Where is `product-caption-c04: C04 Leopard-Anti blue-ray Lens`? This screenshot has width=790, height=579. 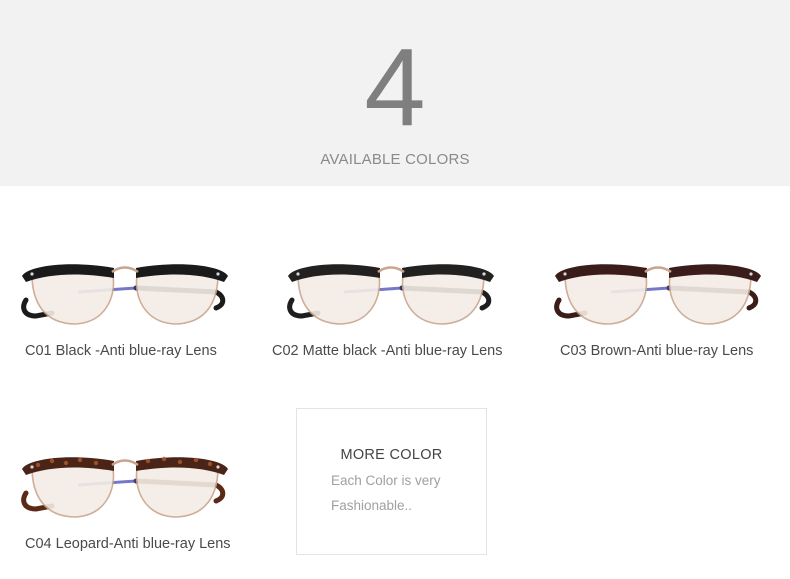
product-caption-c04: C04 Leopard-Anti blue-ray Lens is located at coordinates (128, 544).